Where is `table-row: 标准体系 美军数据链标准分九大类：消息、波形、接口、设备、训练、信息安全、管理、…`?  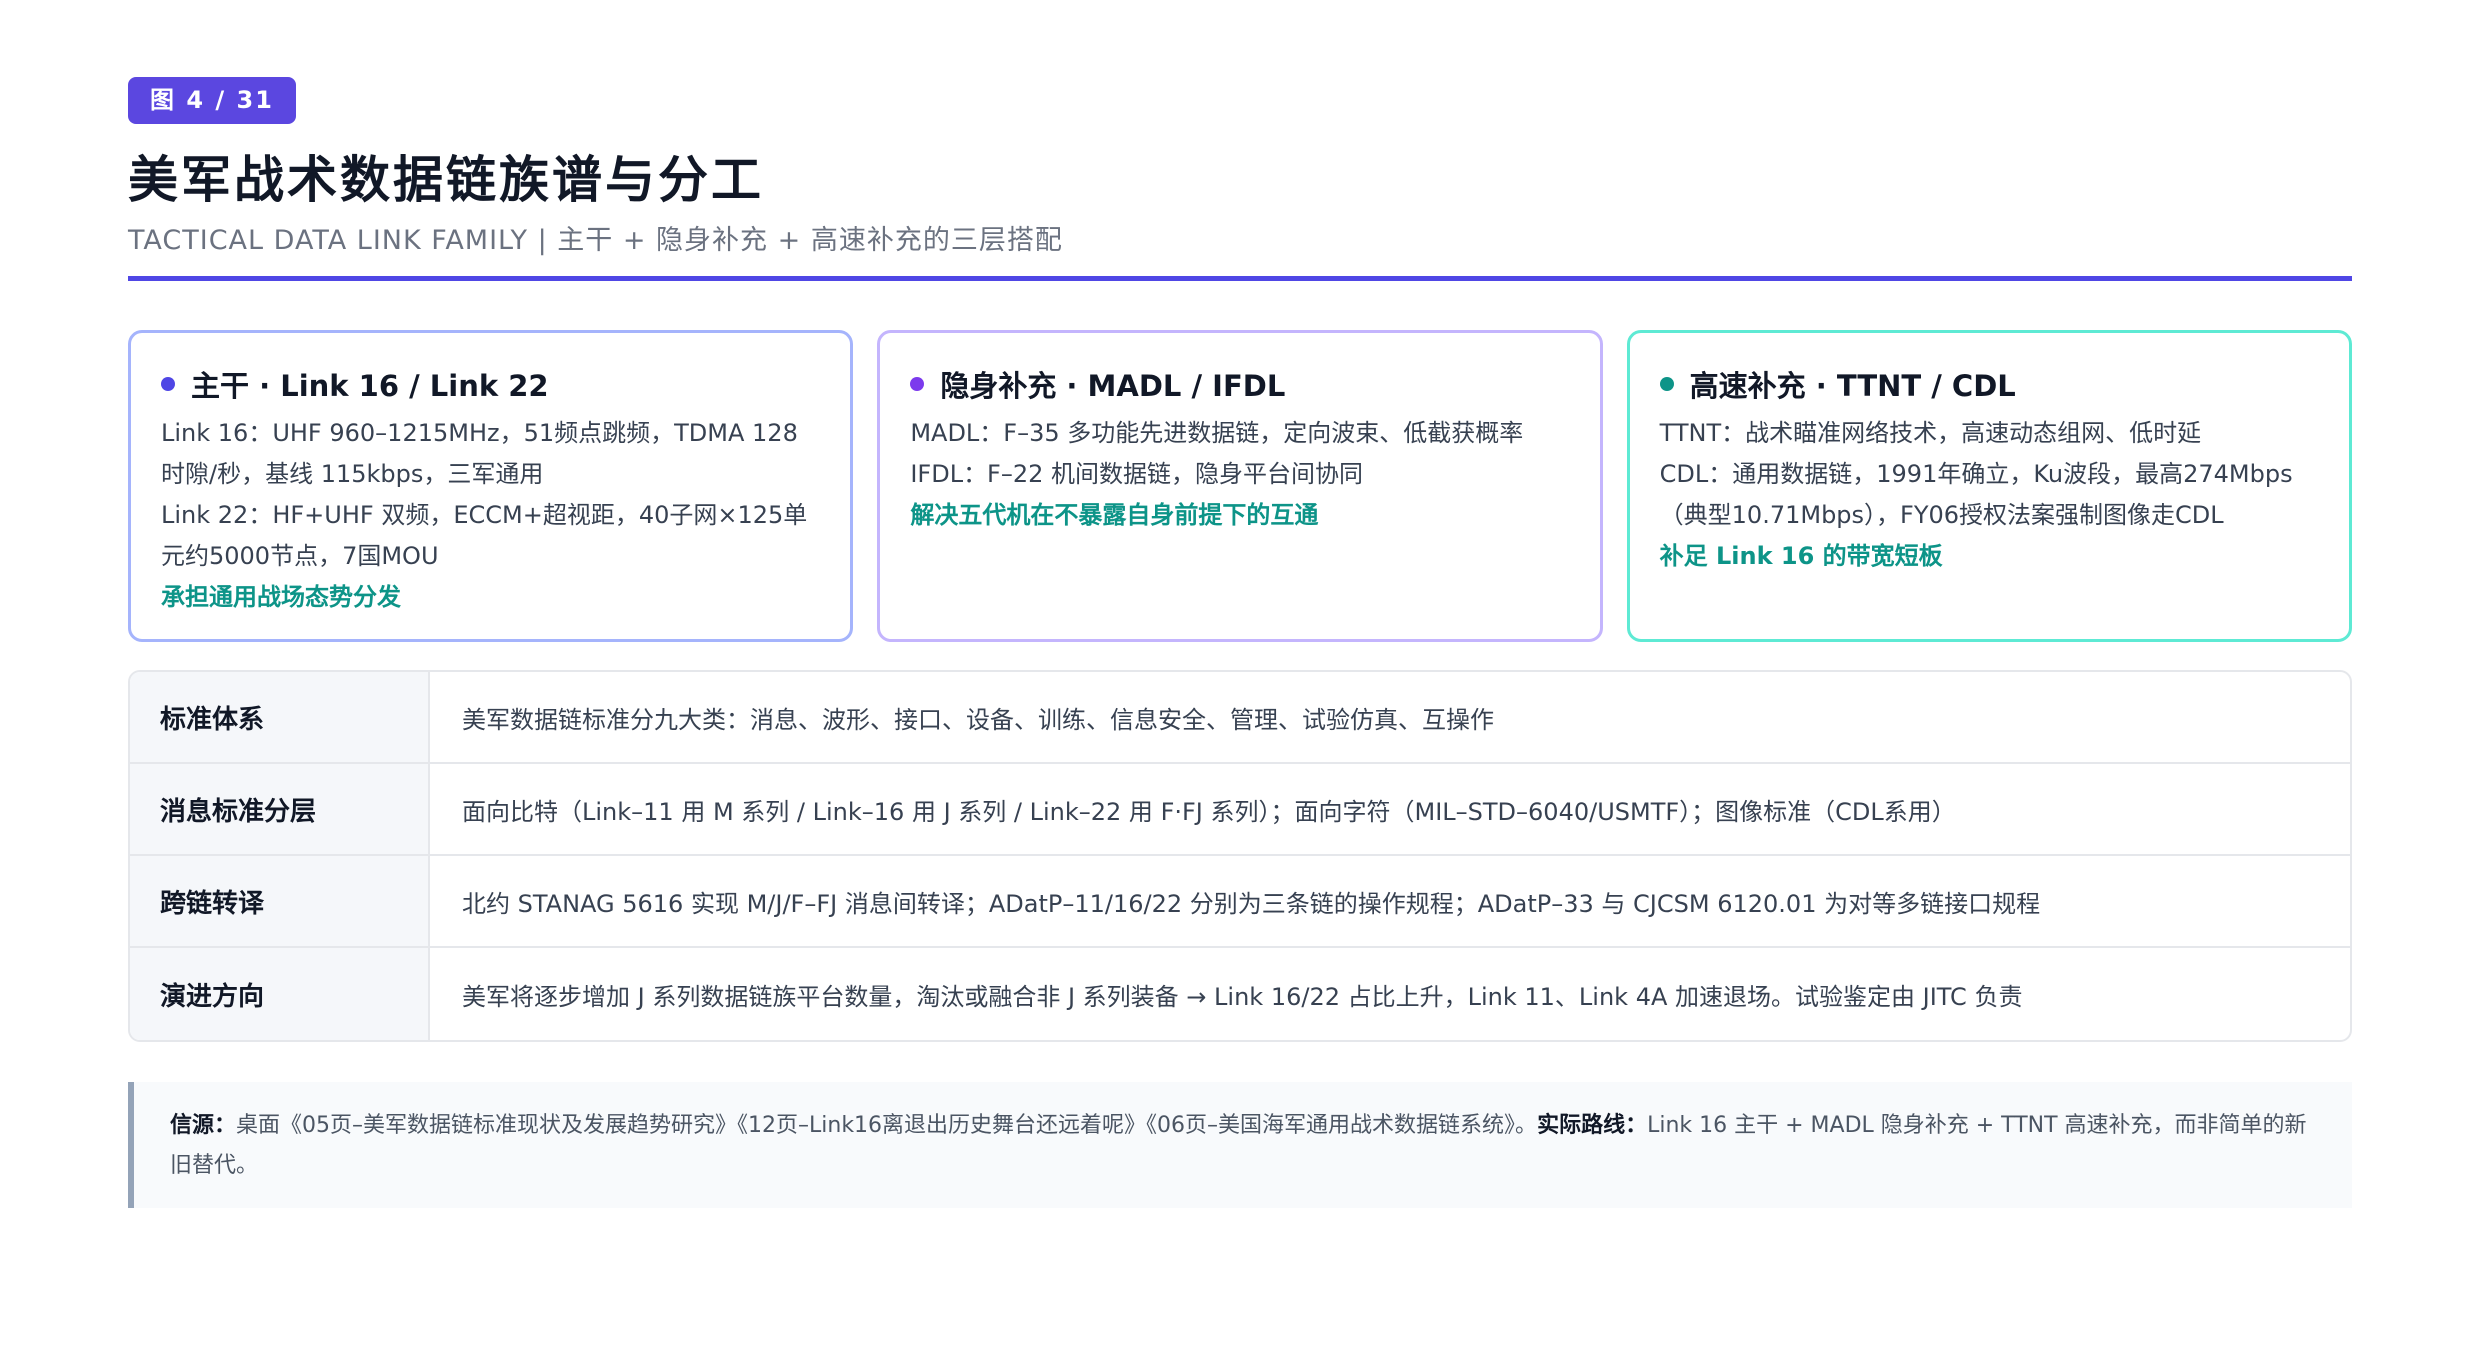 table-row: 标准体系 美军数据链标准分九大类：消息、波形、接口、设备、训练、信息安全、管理、… is located at coordinates (1240, 718).